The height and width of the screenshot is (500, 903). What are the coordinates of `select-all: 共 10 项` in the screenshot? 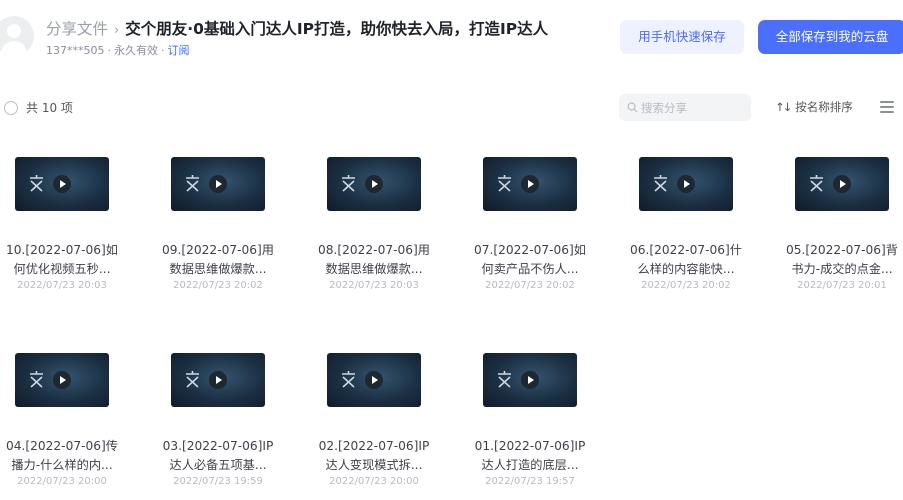 It's located at (38, 107).